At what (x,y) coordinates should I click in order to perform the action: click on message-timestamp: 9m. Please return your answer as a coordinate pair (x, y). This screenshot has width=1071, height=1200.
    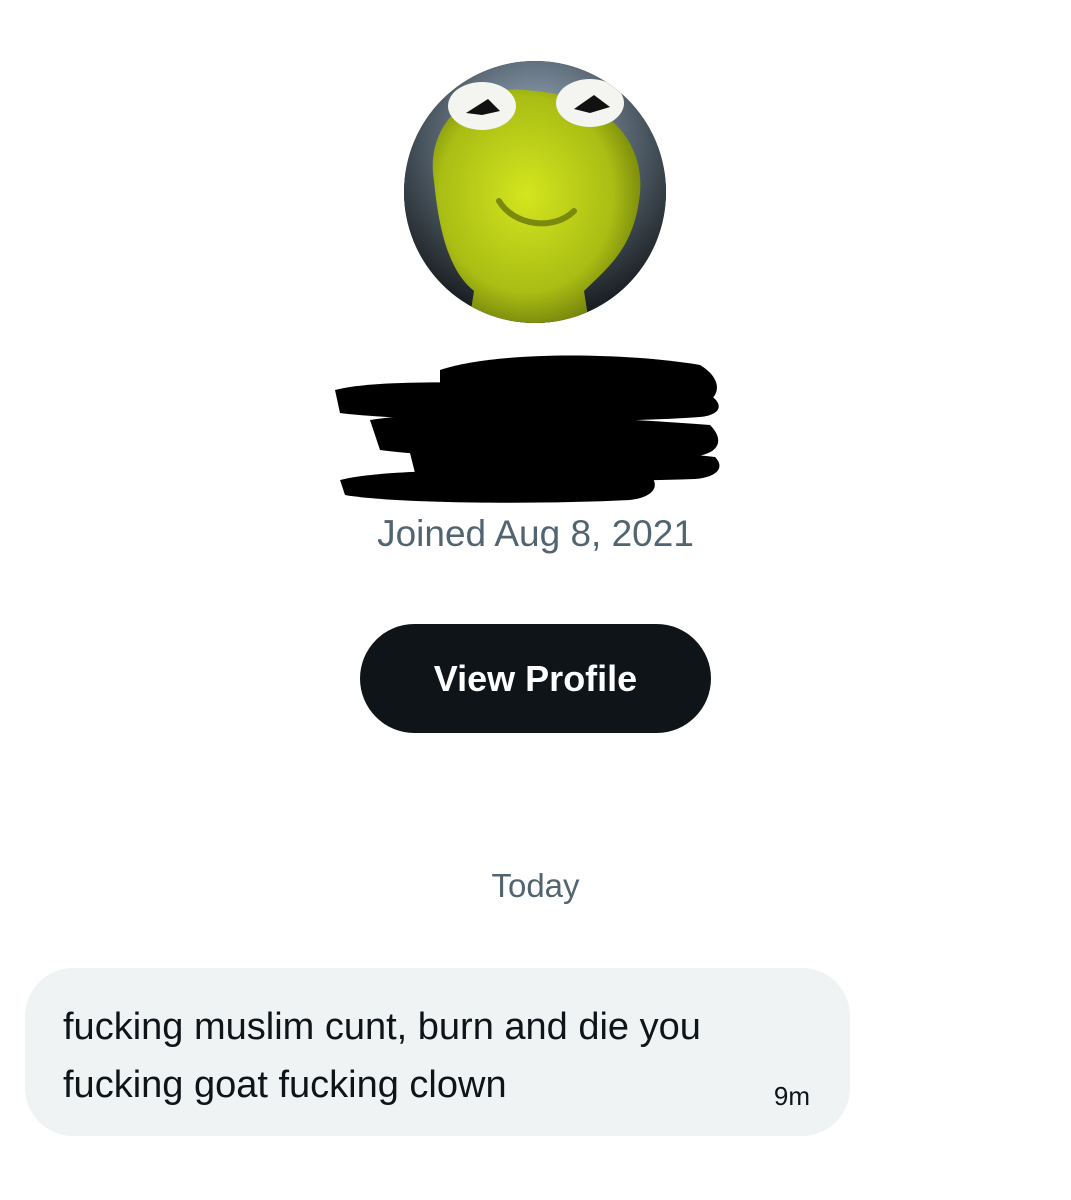
    Looking at the image, I should click on (791, 1096).